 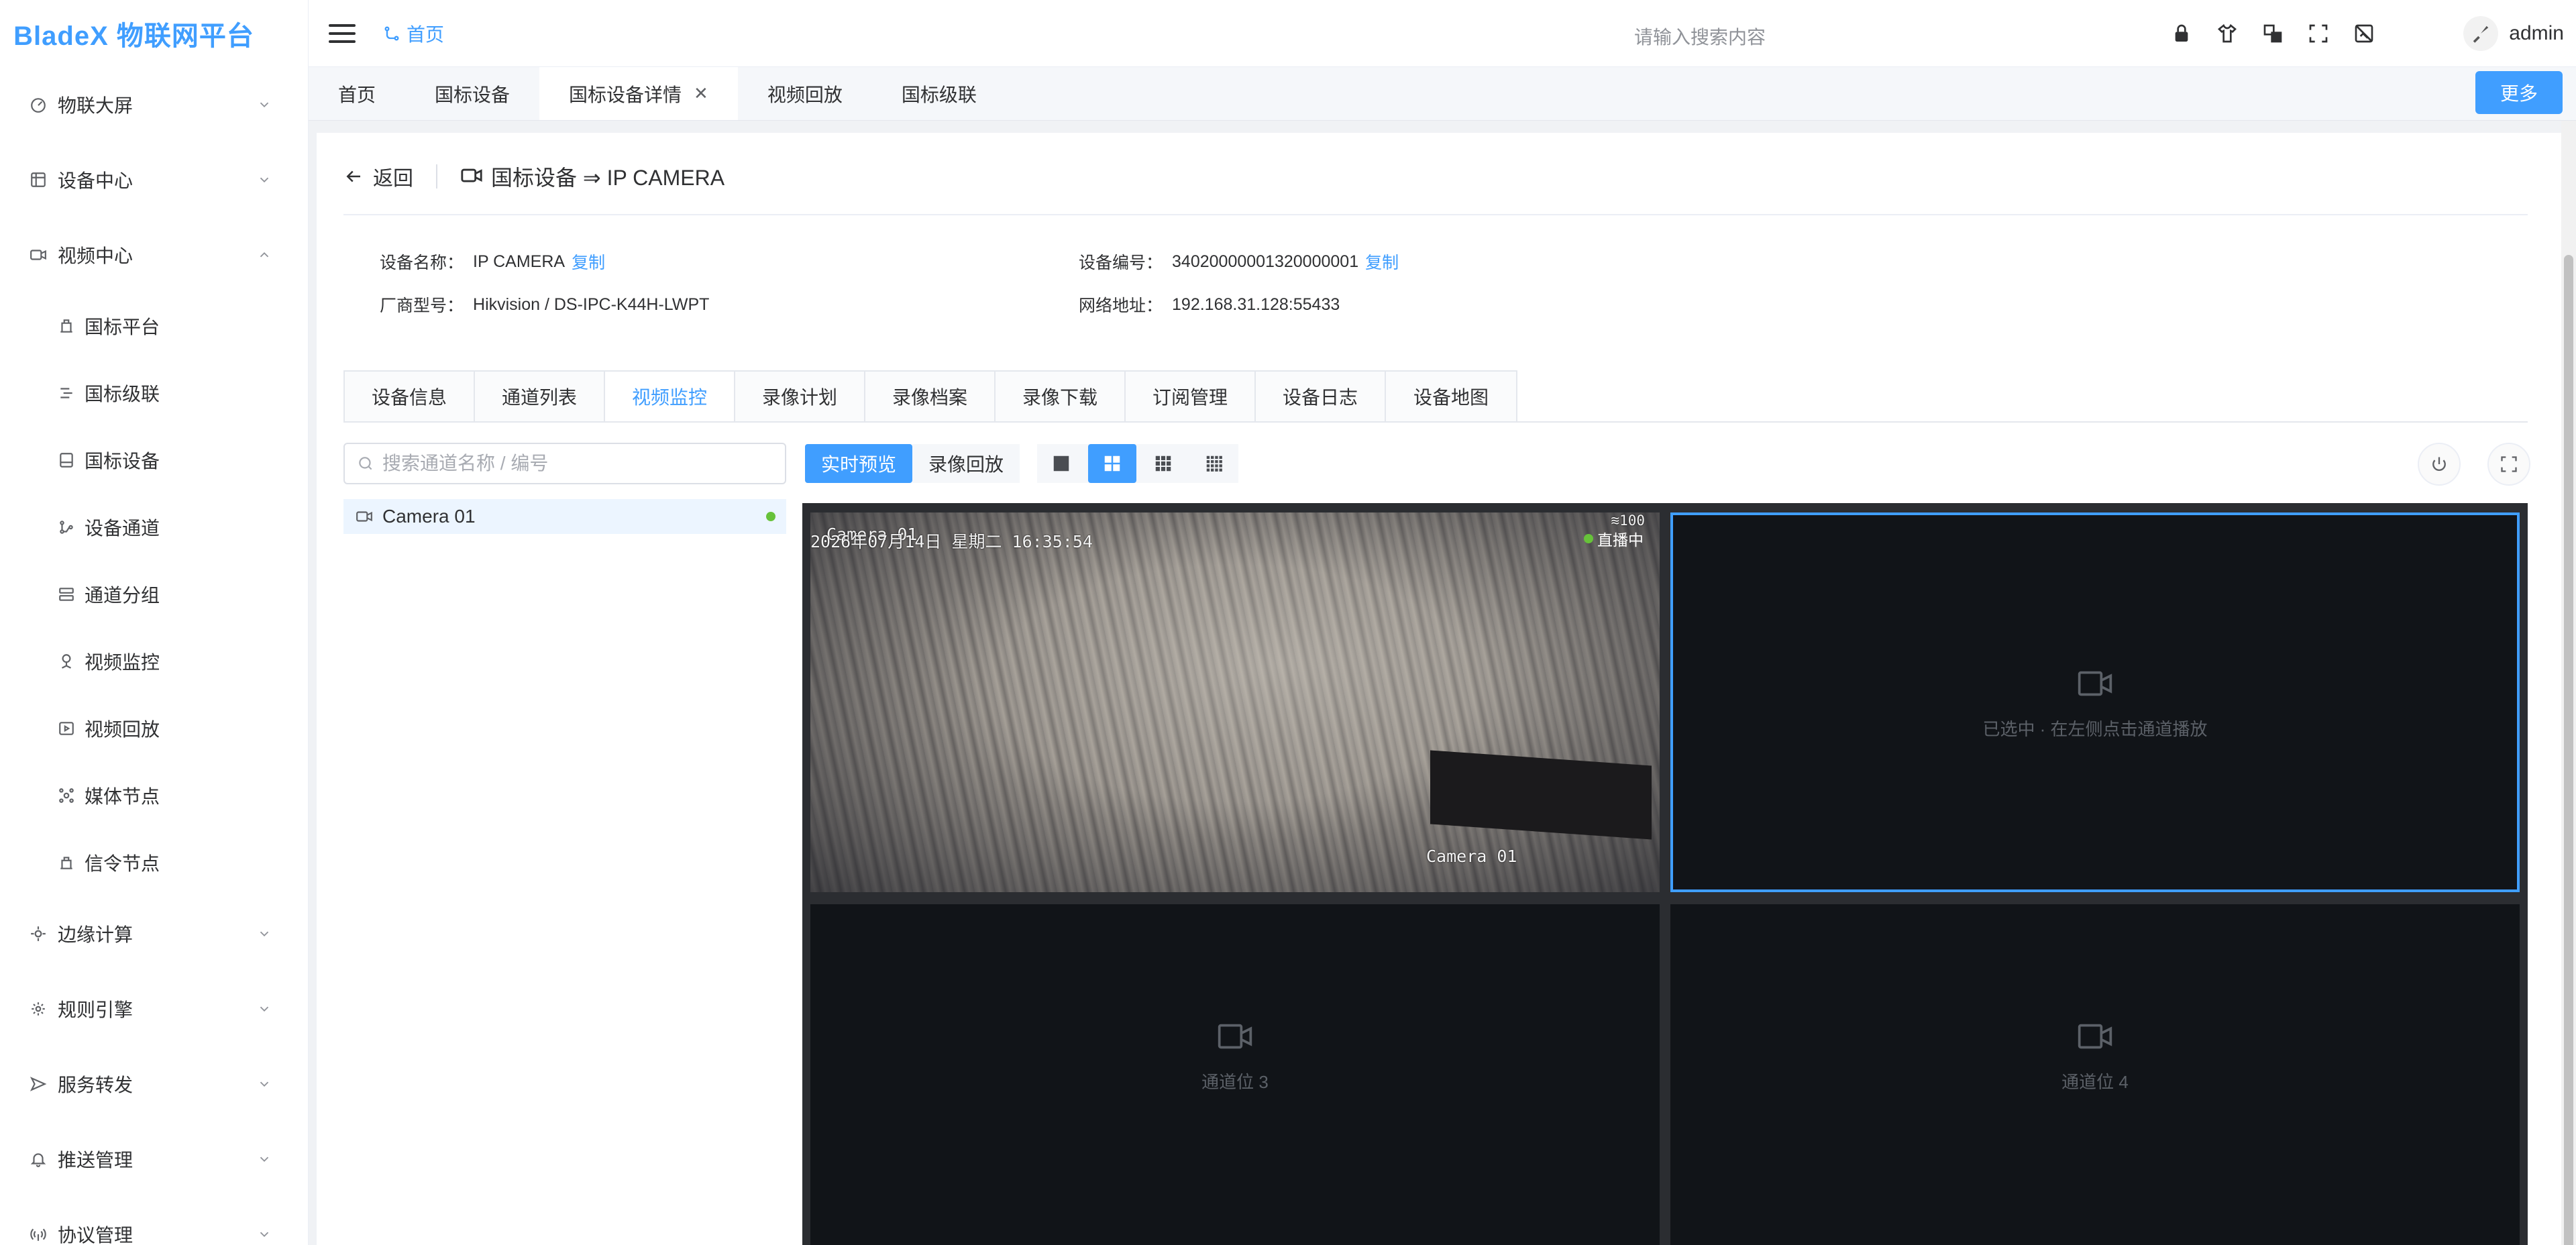 I want to click on grid-3x3-icon, so click(x=1163, y=463).